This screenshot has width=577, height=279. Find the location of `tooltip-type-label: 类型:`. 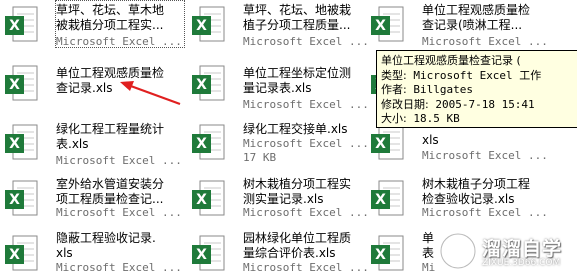

tooltip-type-label: 类型: is located at coordinates (394, 75).